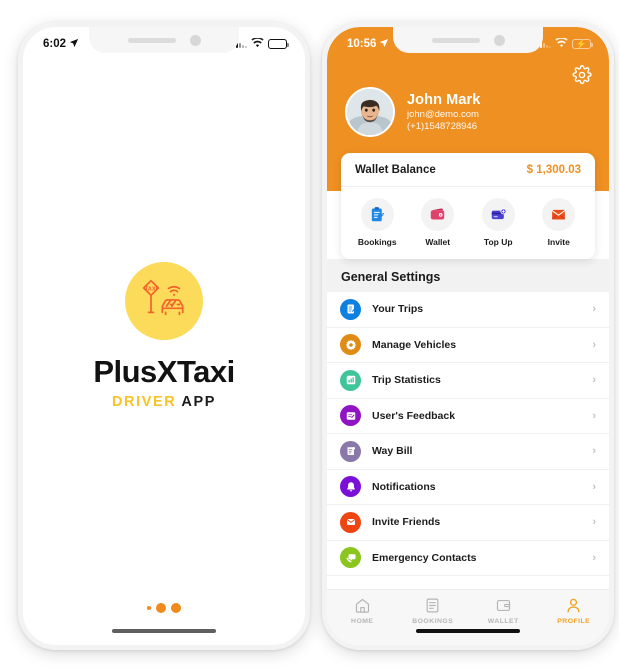 The width and height of the screenshot is (619, 672). I want to click on tab-label: BOOKINGS, so click(433, 621).